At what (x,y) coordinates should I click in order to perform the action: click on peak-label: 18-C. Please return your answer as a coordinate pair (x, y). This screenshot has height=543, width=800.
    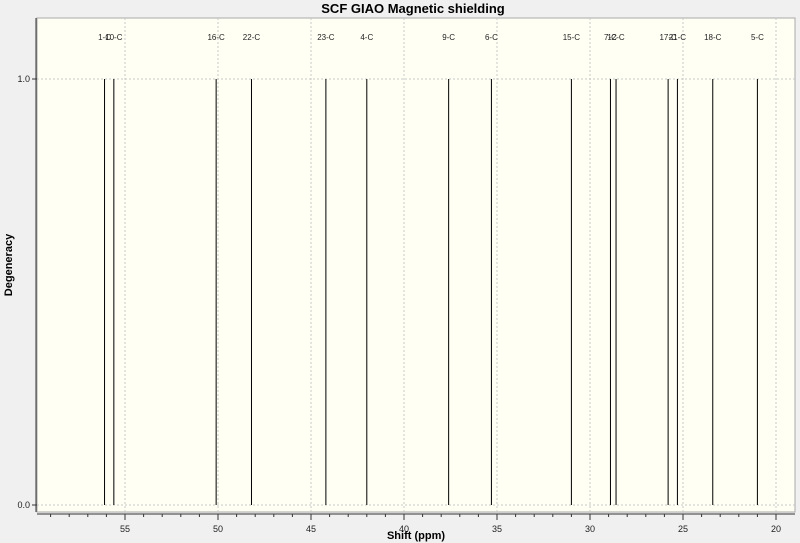
    Looking at the image, I should click on (713, 37).